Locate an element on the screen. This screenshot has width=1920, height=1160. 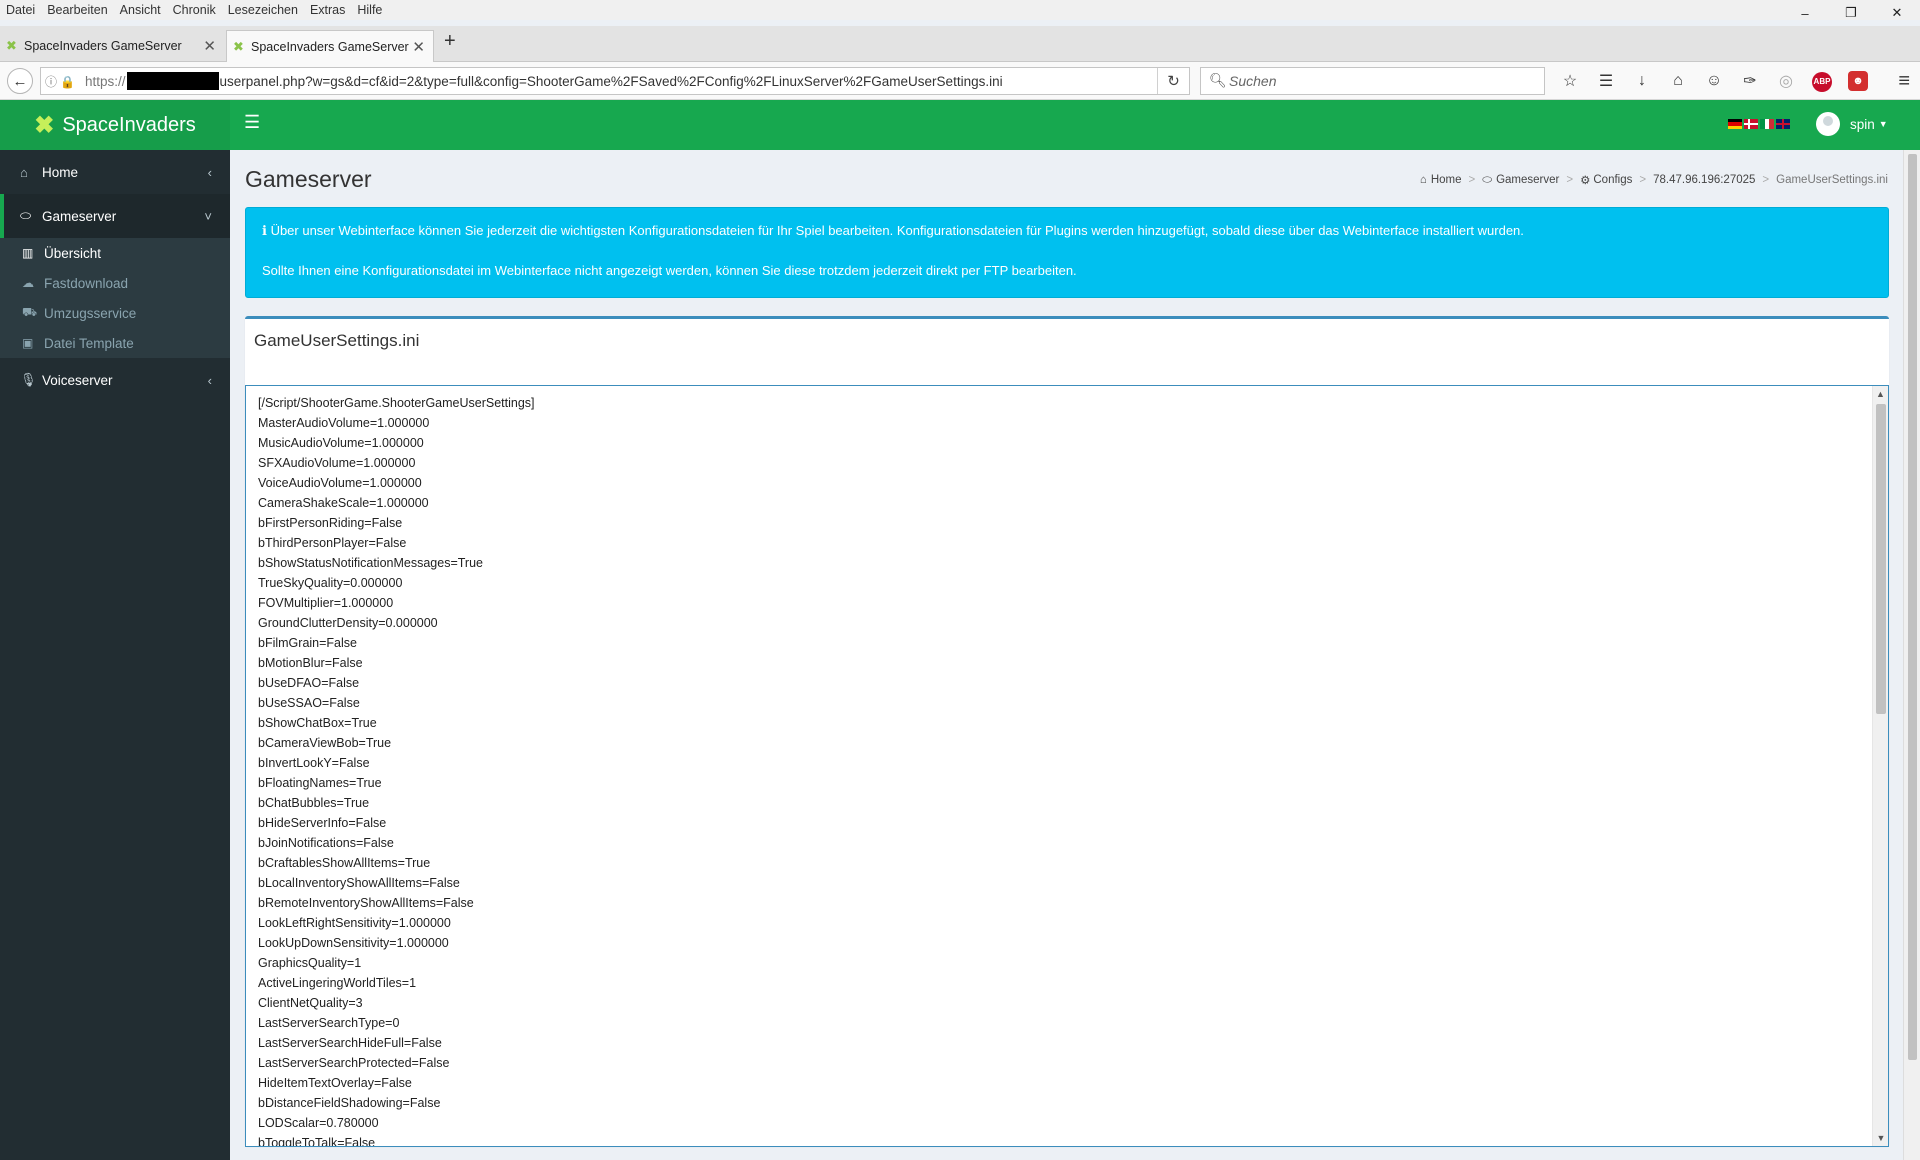
close-window-icon: ✕ is located at coordinates (1897, 13).